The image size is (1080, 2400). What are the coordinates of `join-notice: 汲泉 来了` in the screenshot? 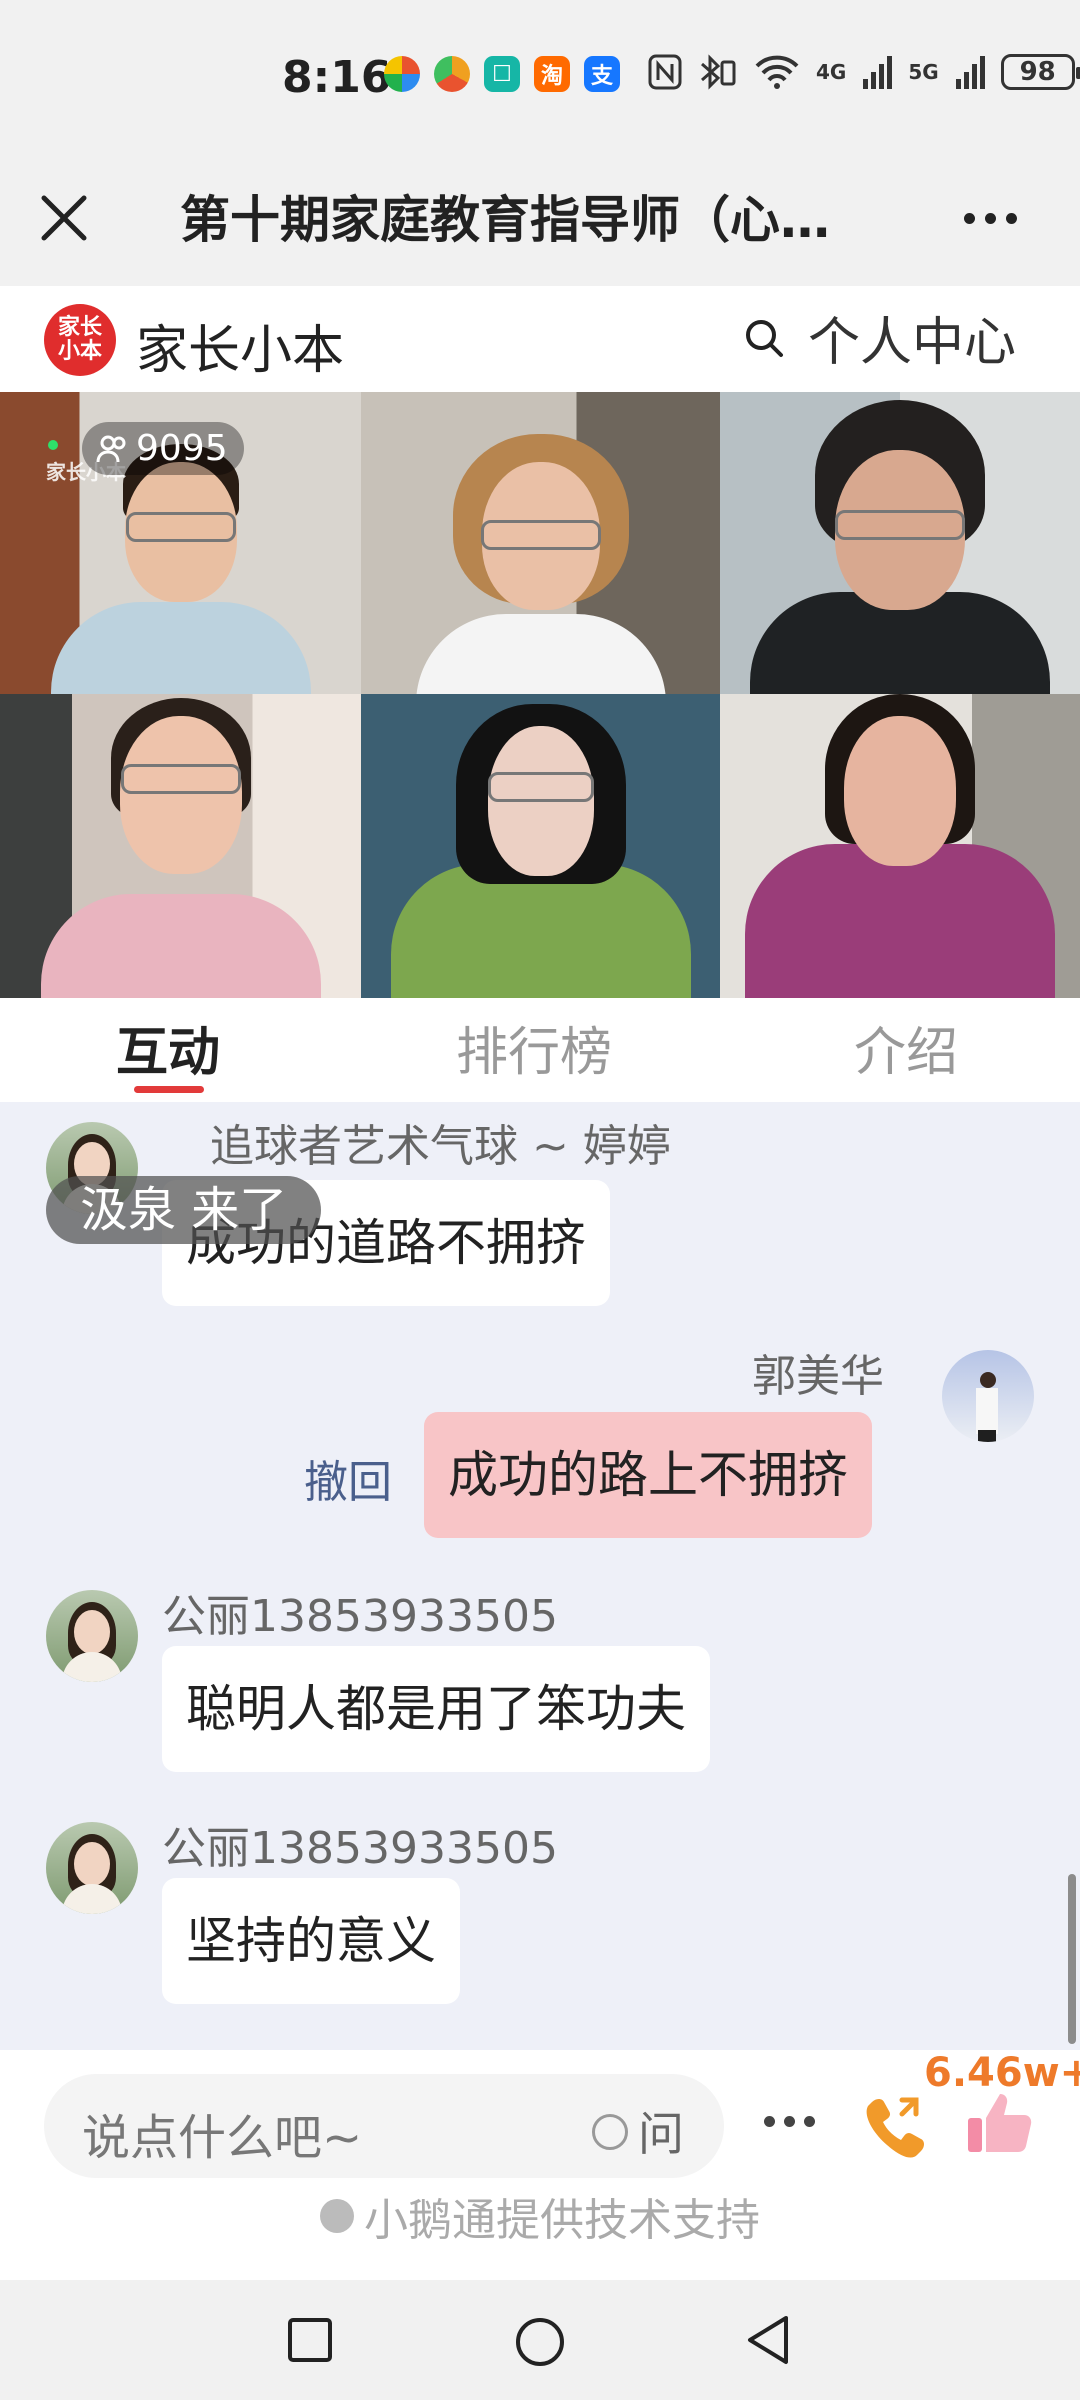 It's located at (184, 1210).